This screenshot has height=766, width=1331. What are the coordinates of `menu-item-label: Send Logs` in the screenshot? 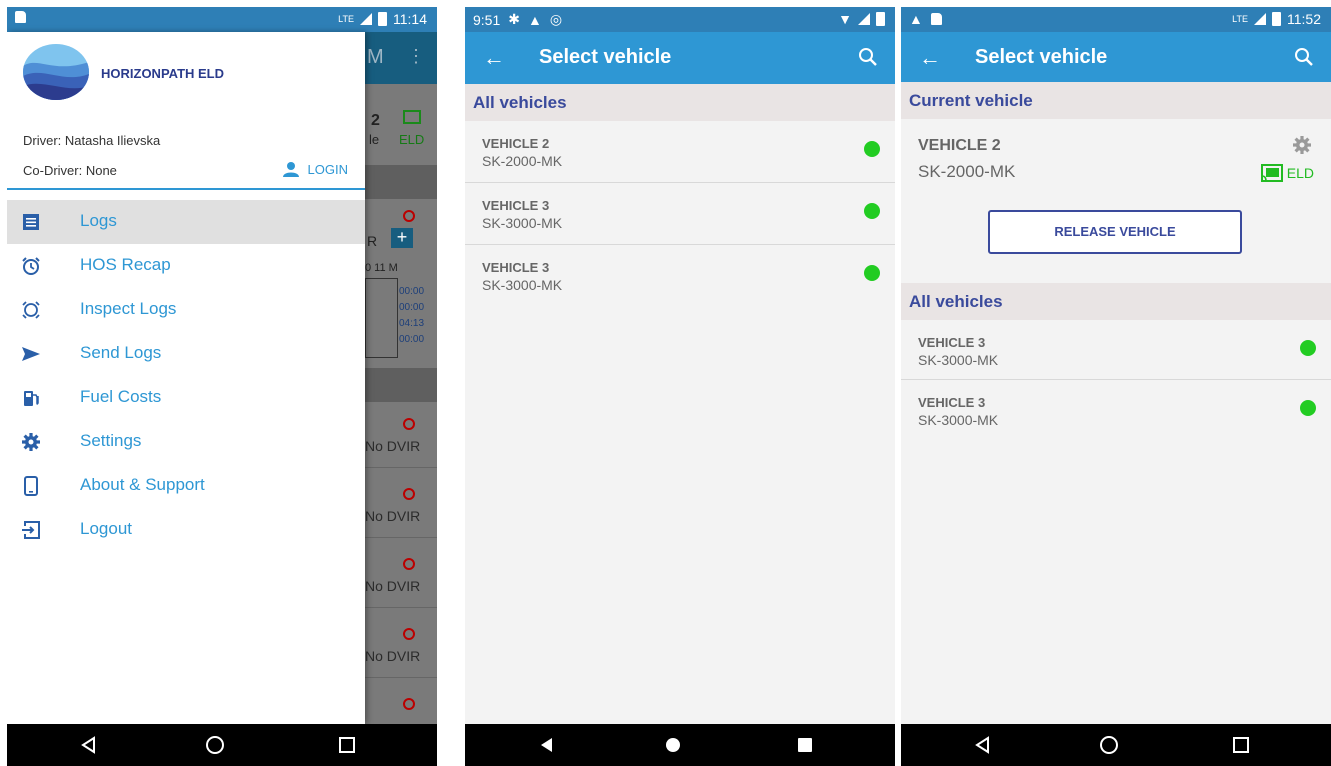 It's located at (121, 352).